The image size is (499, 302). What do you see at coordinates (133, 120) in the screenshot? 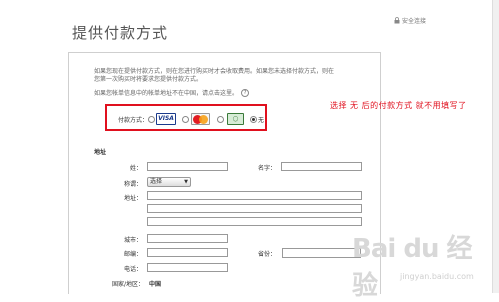
I see `payment-method-label: 付款方式：` at bounding box center [133, 120].